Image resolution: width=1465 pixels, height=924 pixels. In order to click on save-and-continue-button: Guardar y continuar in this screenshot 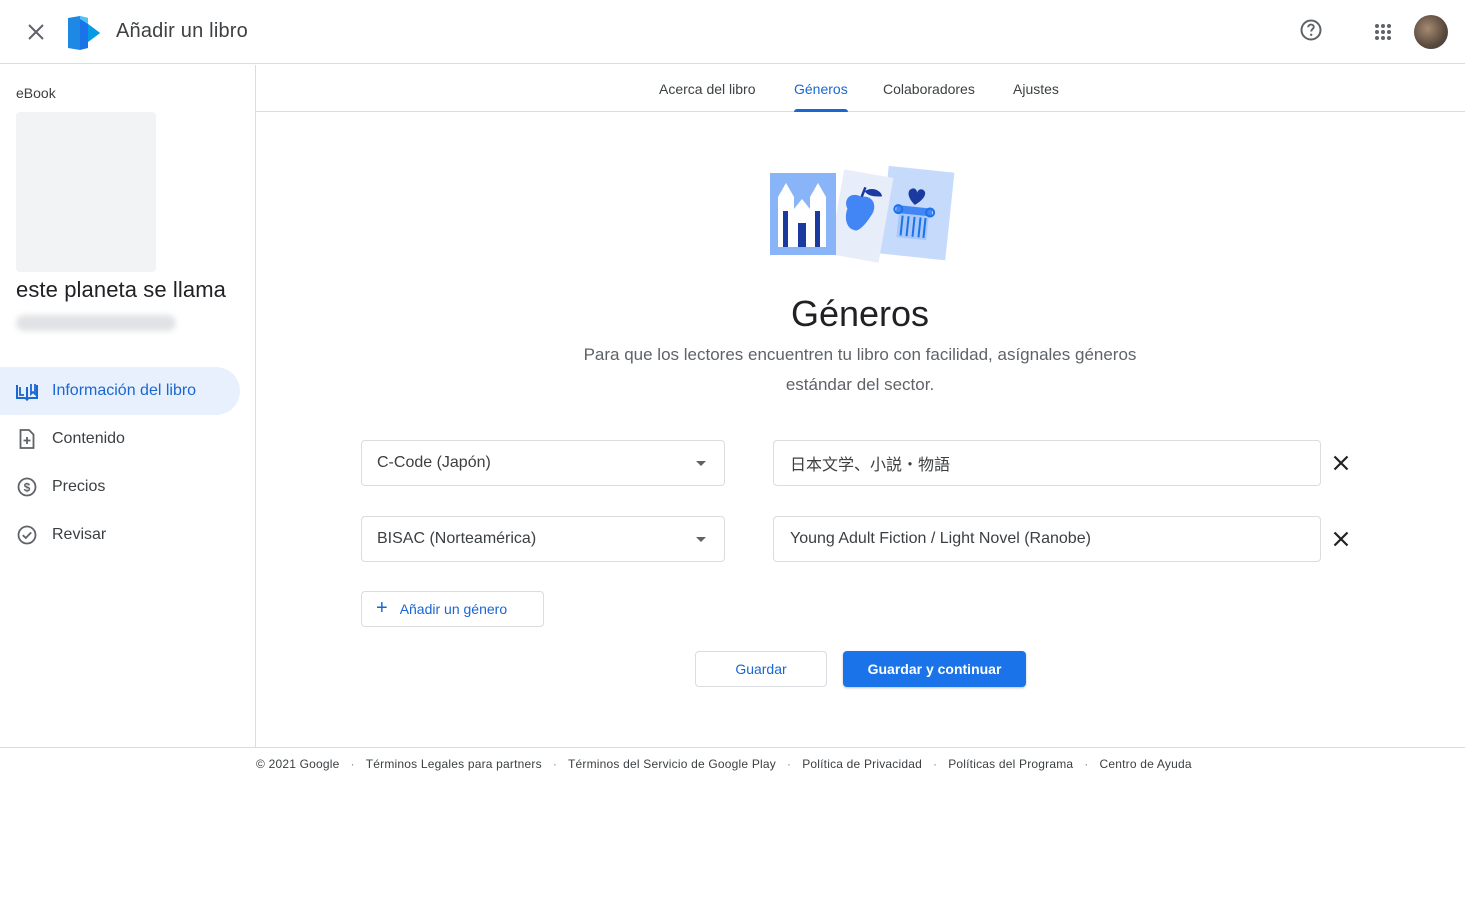, I will do `click(934, 669)`.